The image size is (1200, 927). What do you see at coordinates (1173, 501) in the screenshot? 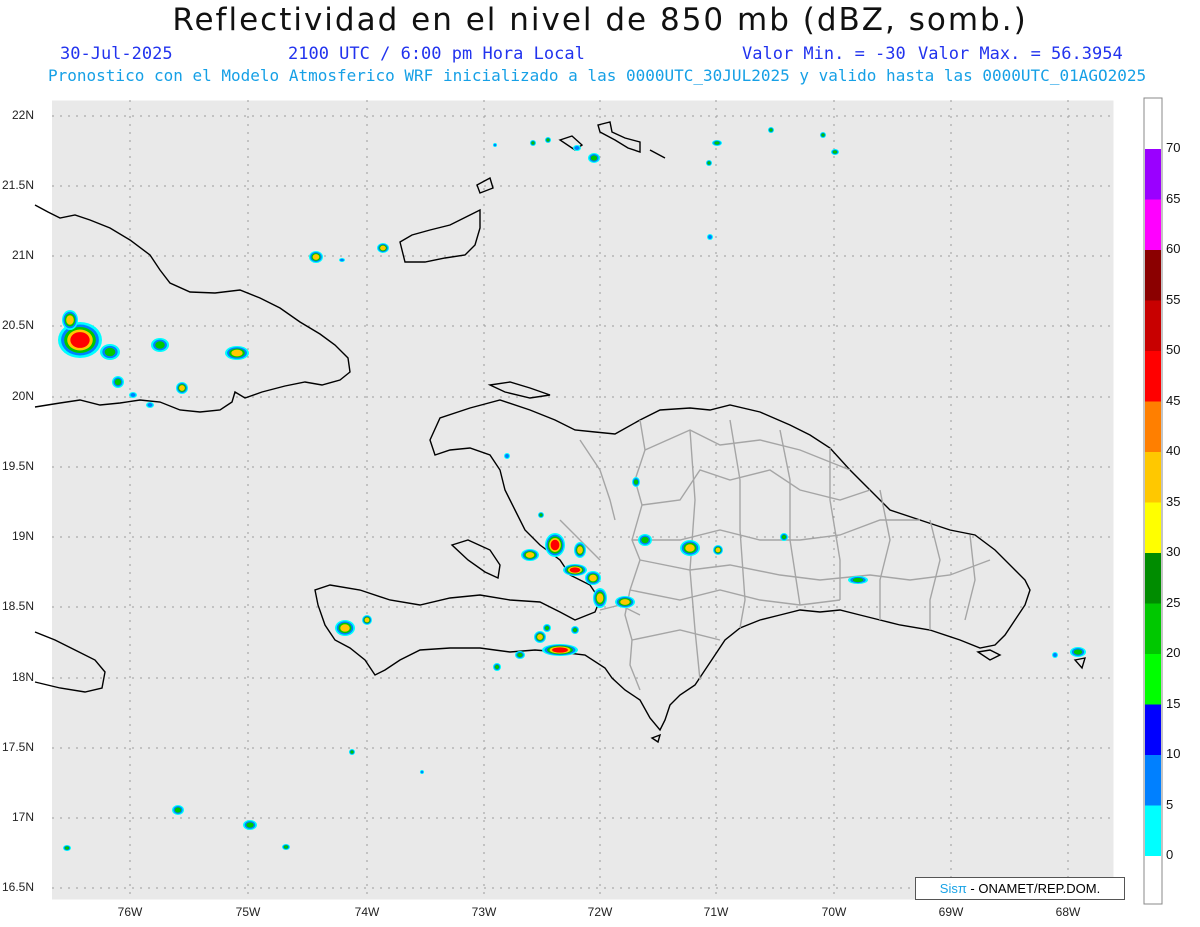
I see `colorbar-tick-label: 35` at bounding box center [1173, 501].